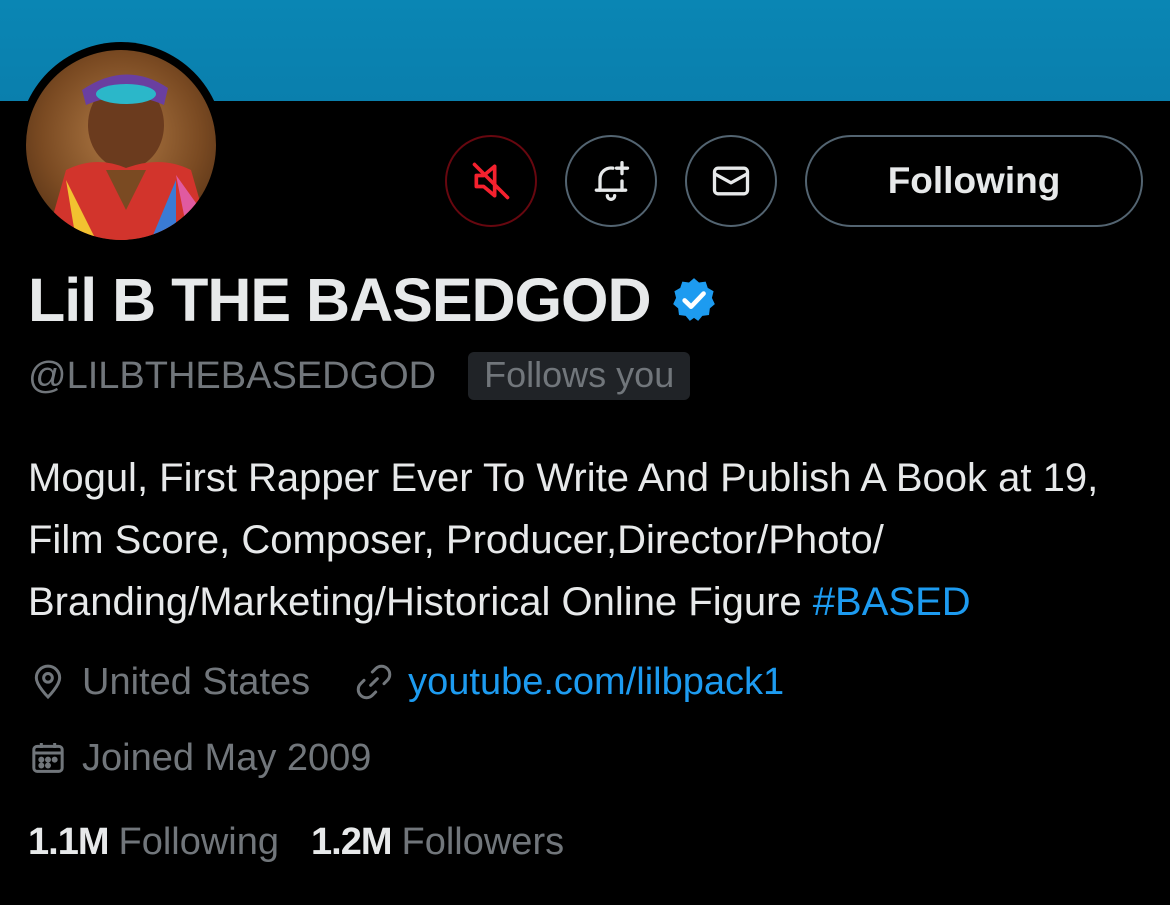 The width and height of the screenshot is (1170, 905). What do you see at coordinates (406, 682) in the screenshot?
I see `profile-meta-location-website: United States youtube.com/lilbpack1` at bounding box center [406, 682].